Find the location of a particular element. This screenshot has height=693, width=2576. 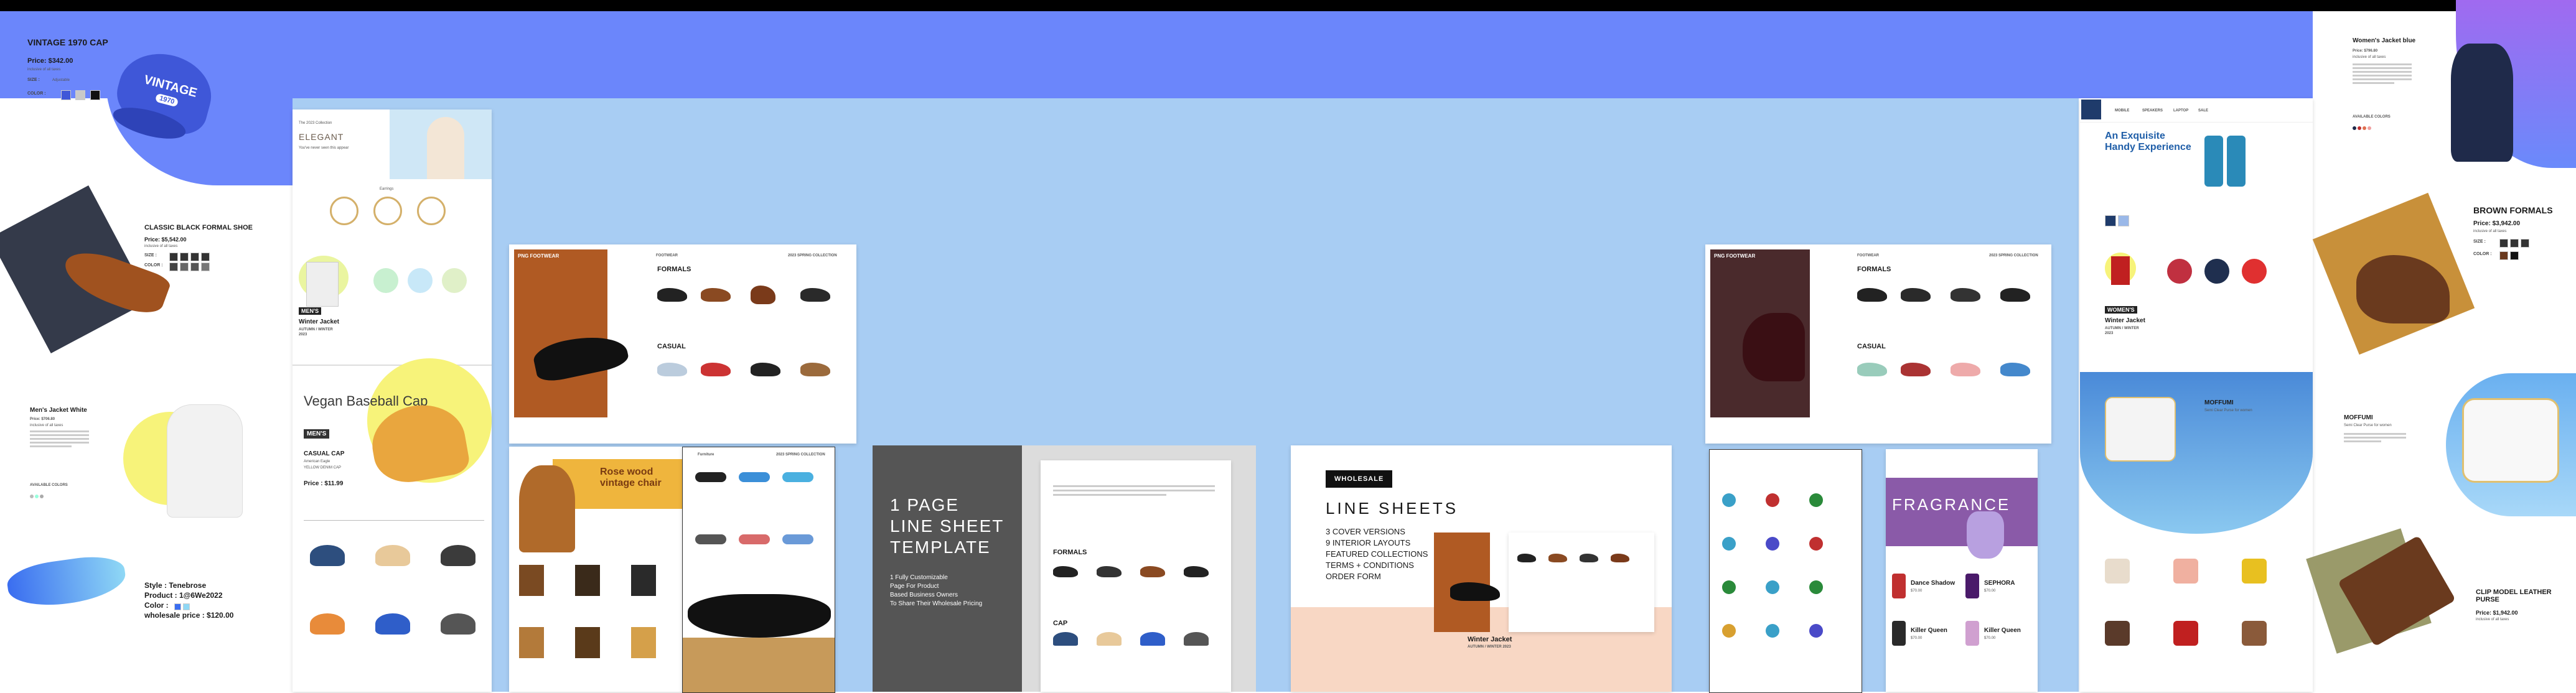

earrings-row is located at coordinates (392, 216).